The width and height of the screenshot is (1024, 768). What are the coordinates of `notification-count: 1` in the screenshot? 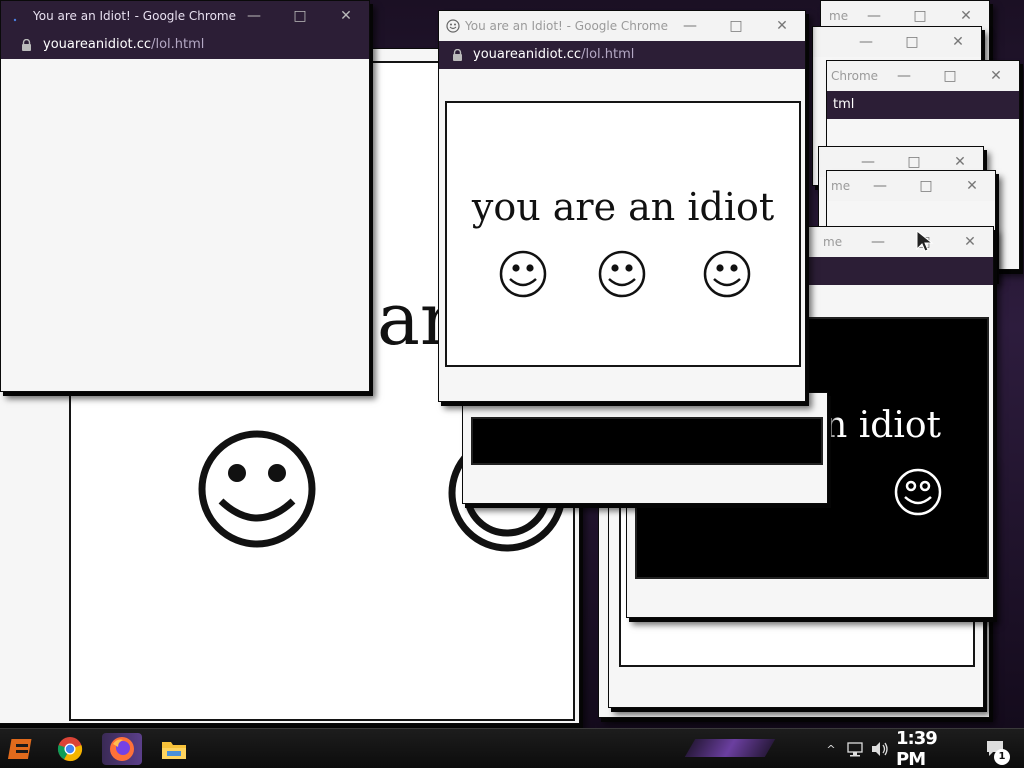 It's located at (1002, 757).